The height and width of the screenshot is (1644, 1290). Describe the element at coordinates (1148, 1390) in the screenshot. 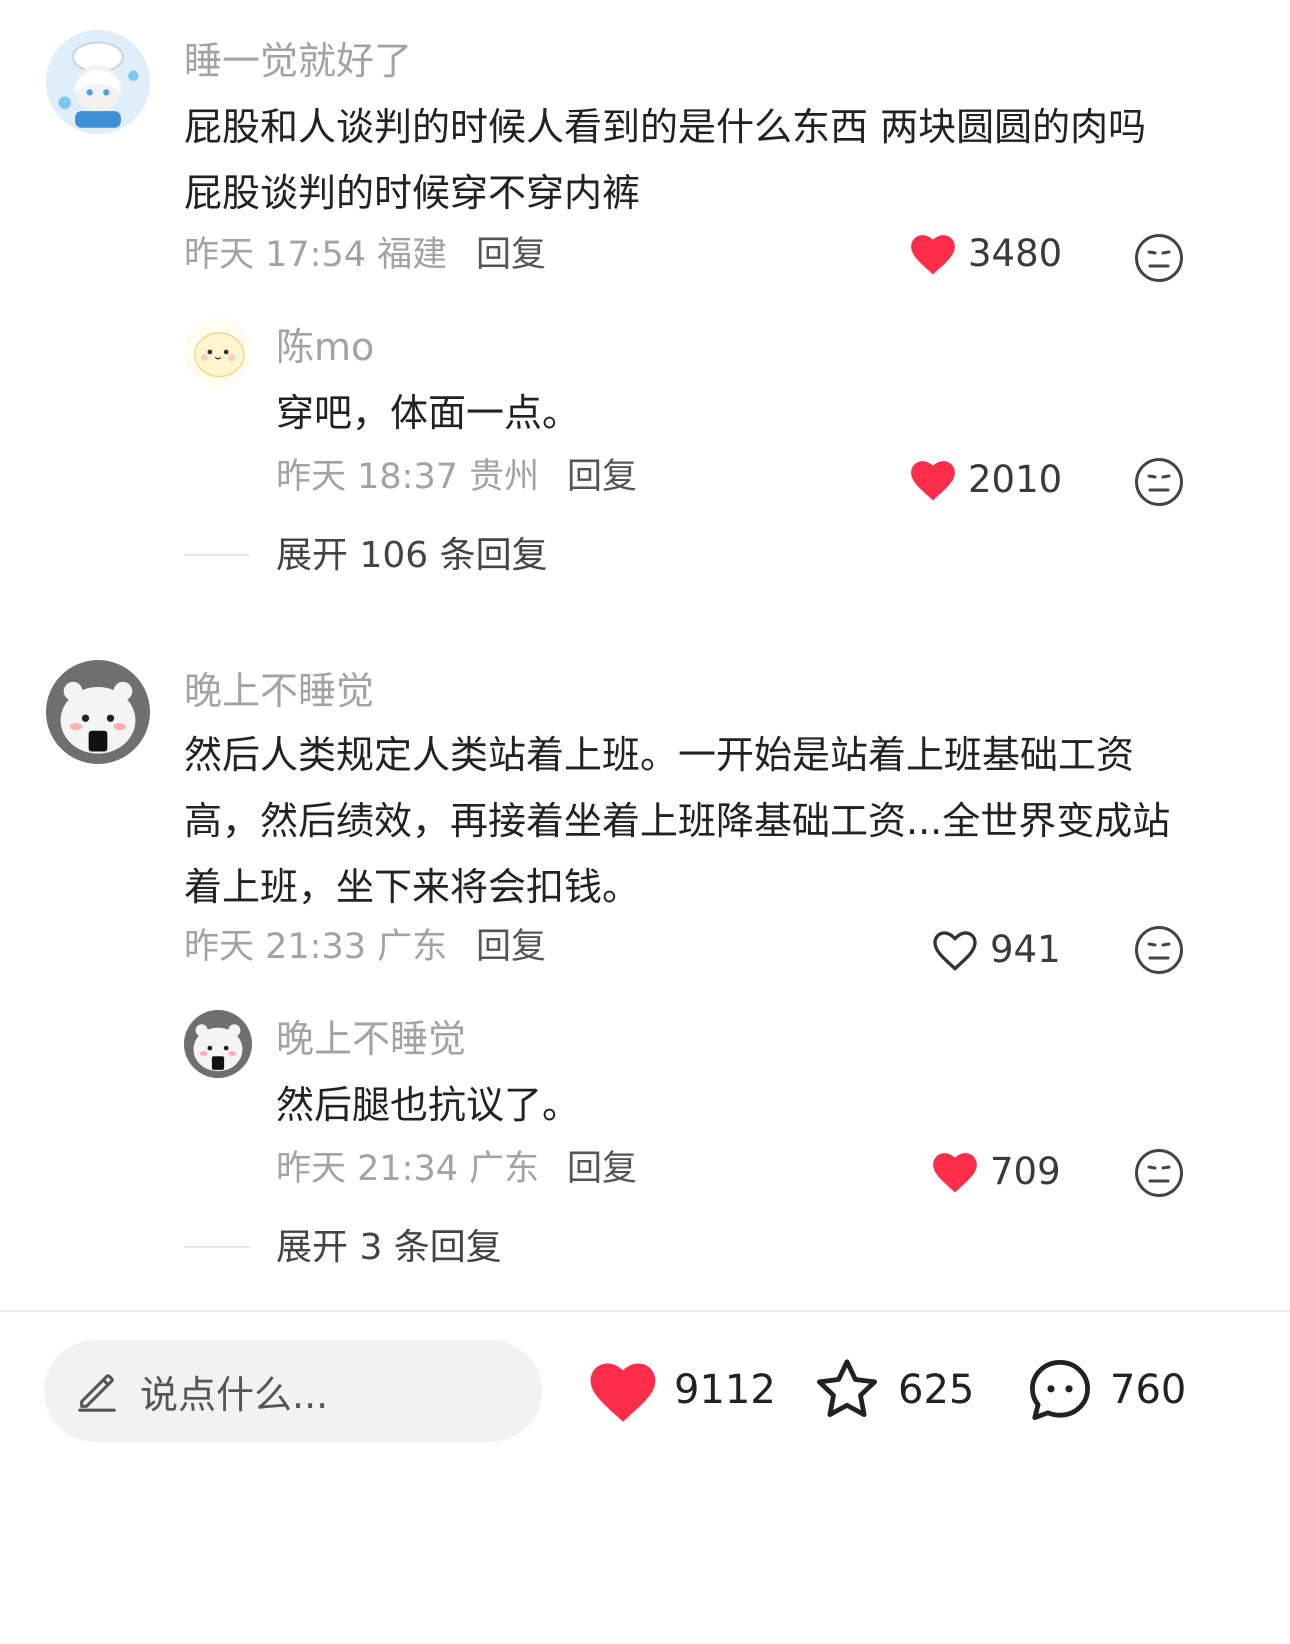

I see `comment-count: 760` at that location.